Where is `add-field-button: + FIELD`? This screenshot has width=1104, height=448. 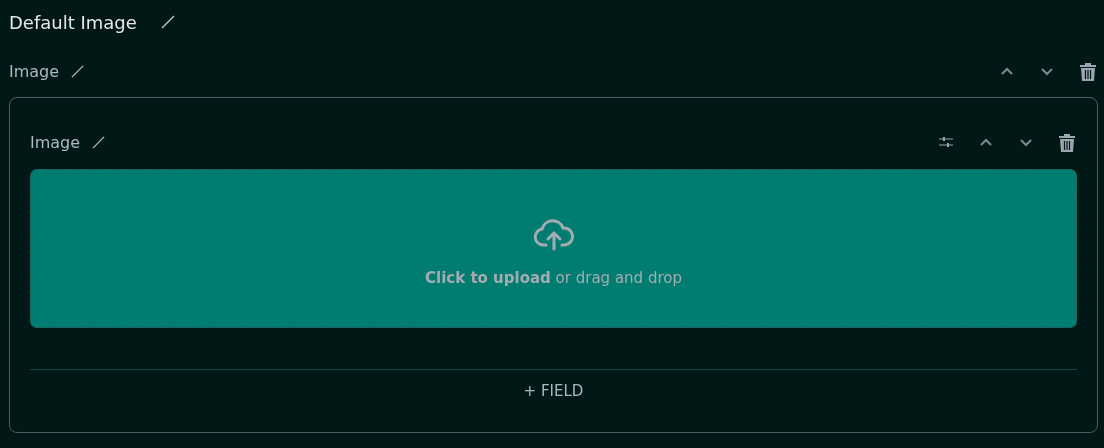 add-field-button: + FIELD is located at coordinates (553, 391).